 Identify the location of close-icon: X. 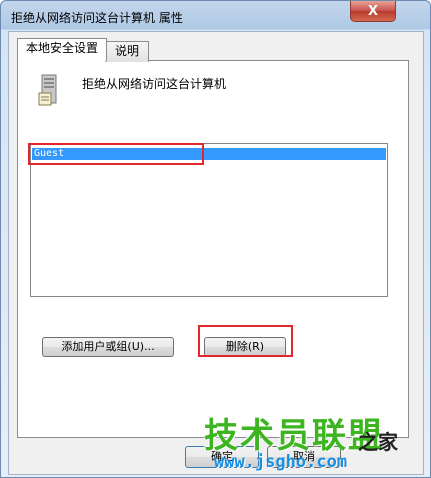
(373, 11).